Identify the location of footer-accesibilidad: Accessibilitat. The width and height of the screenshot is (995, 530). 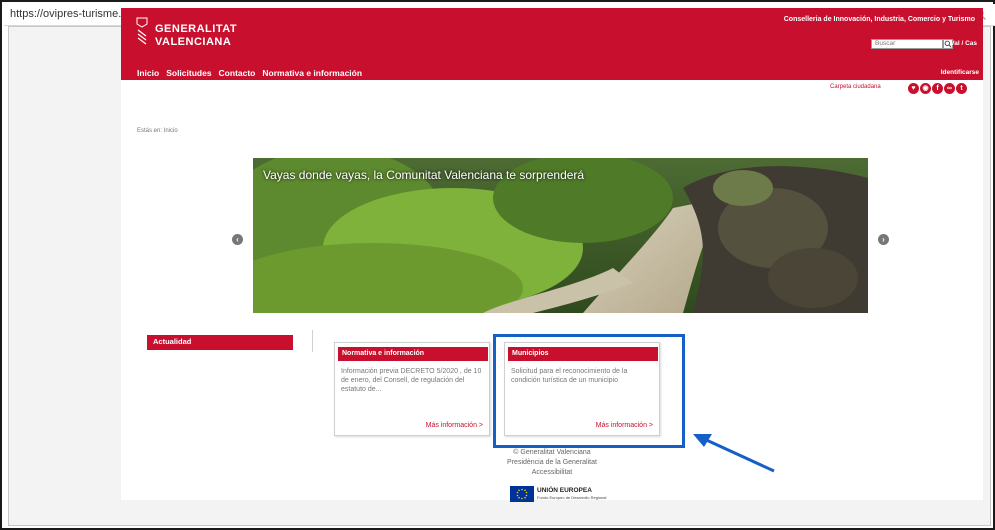
(552, 473).